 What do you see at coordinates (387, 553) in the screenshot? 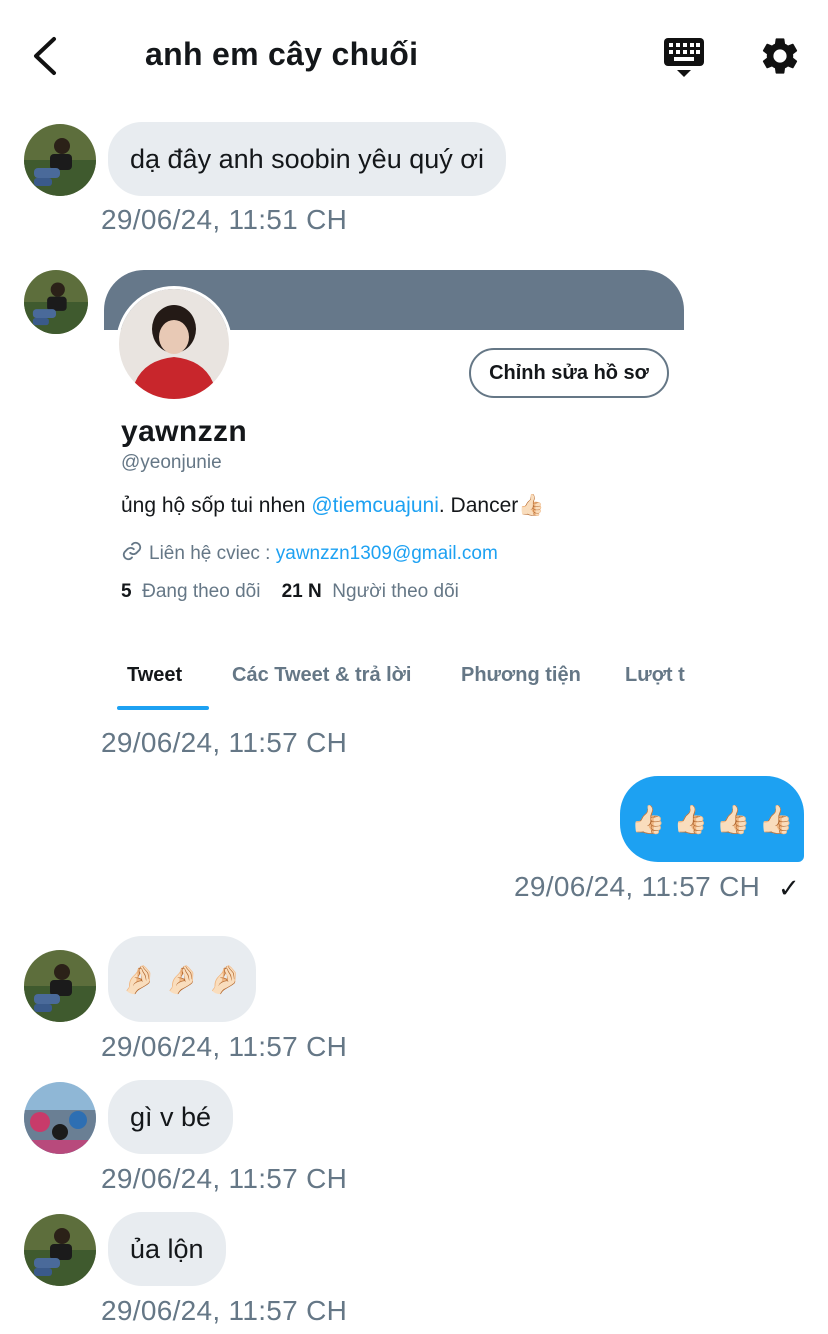
I see `email-link: yawnzzn1309@gmail.com` at bounding box center [387, 553].